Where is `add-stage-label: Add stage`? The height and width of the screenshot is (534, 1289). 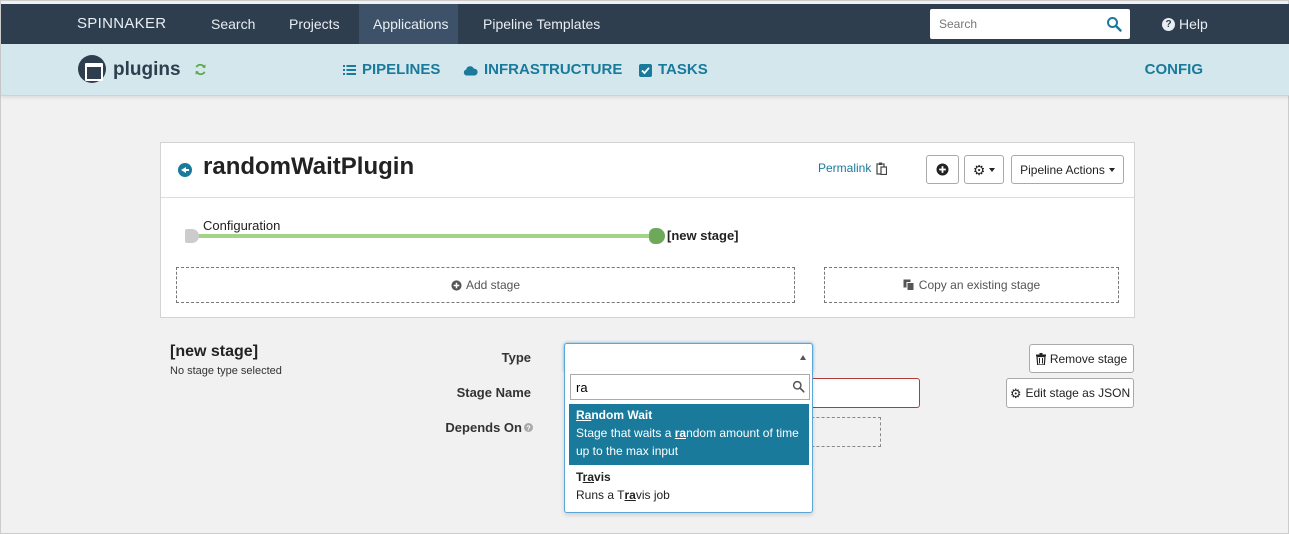
add-stage-label: Add stage is located at coordinates (493, 285).